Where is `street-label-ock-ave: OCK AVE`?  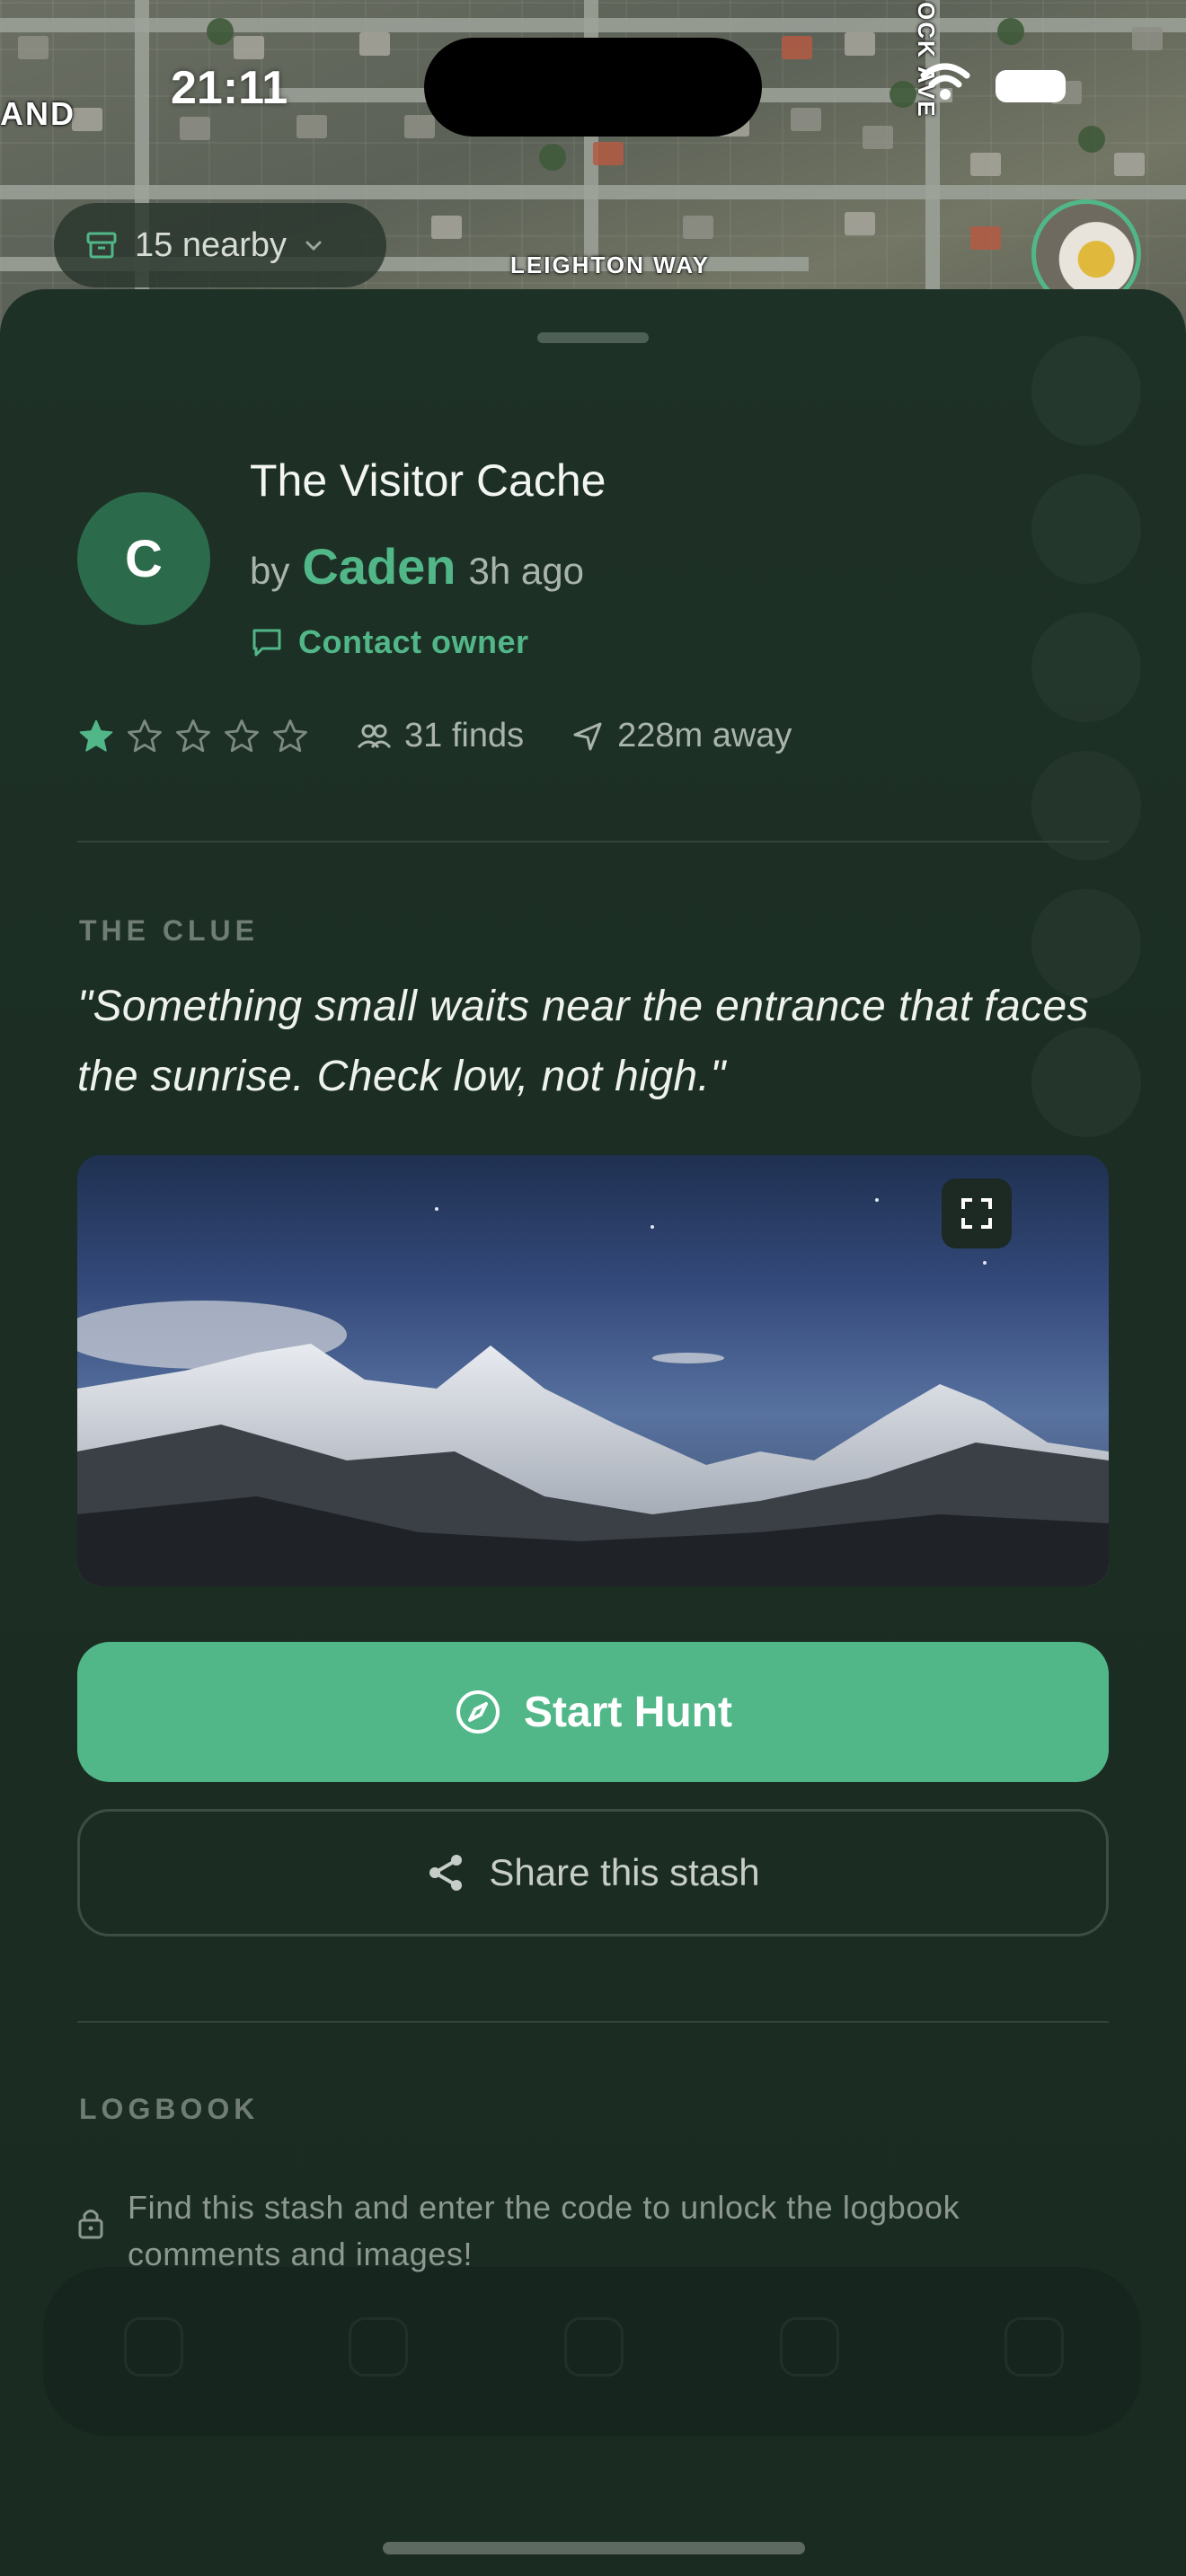
street-label-ock-ave: OCK AVE is located at coordinates (926, 60).